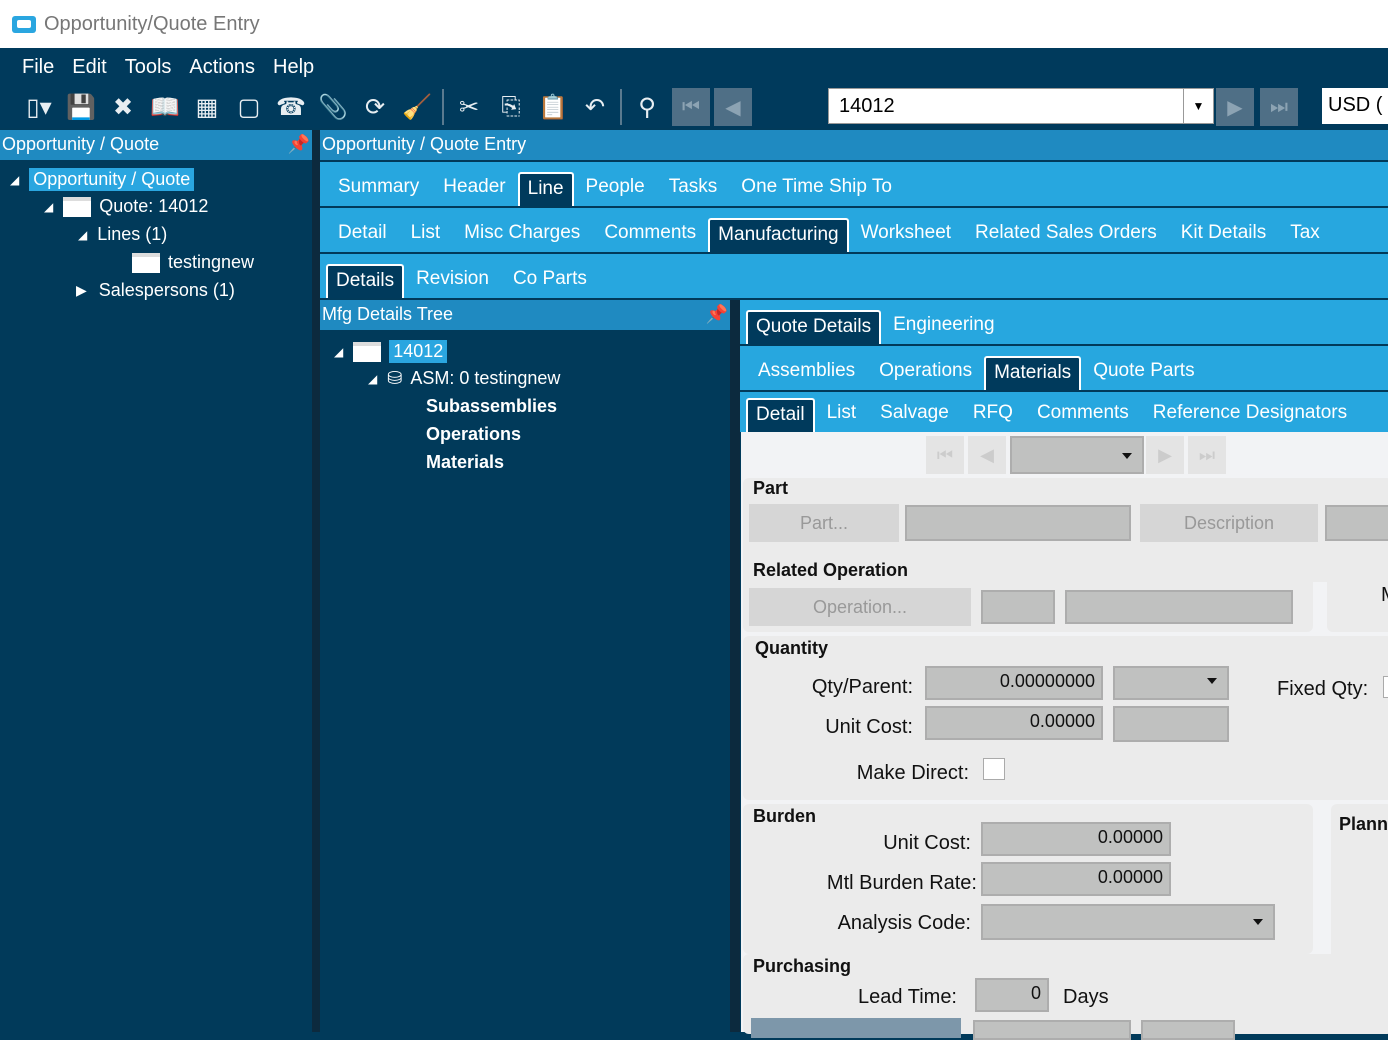  What do you see at coordinates (378, 188) in the screenshot?
I see `tab-summary: Summary` at bounding box center [378, 188].